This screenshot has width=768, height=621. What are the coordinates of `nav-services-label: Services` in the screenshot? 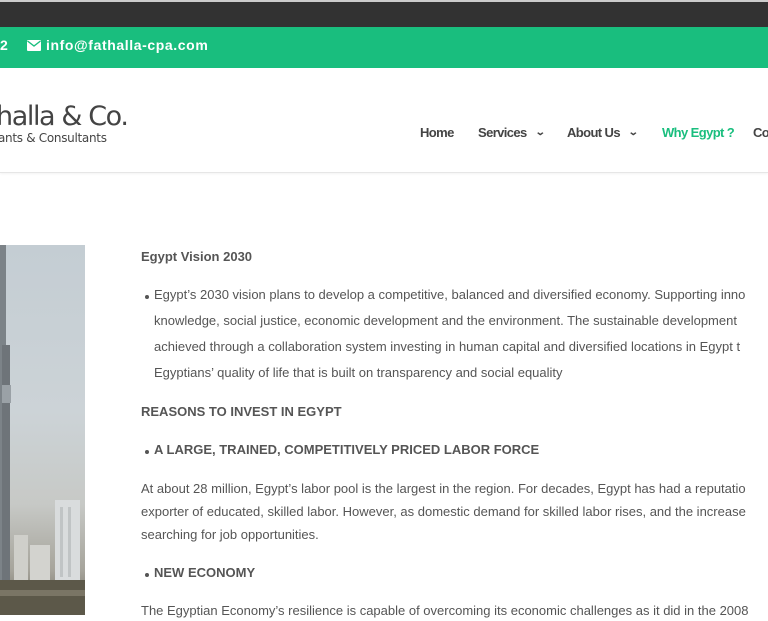 It's located at (502, 132).